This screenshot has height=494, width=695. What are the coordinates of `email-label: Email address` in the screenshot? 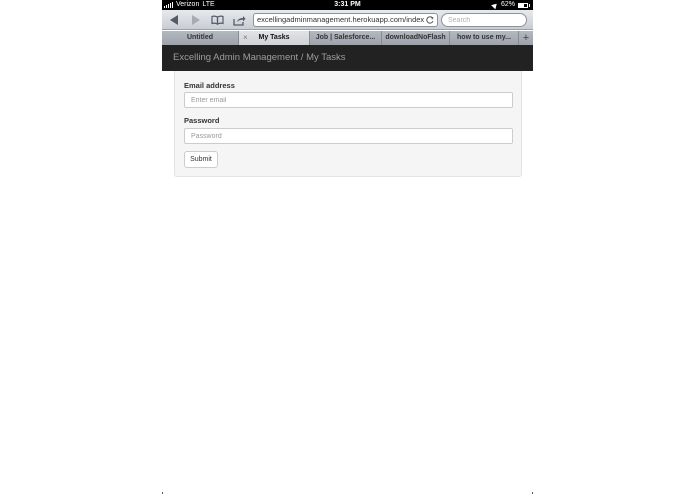 It's located at (209, 85).